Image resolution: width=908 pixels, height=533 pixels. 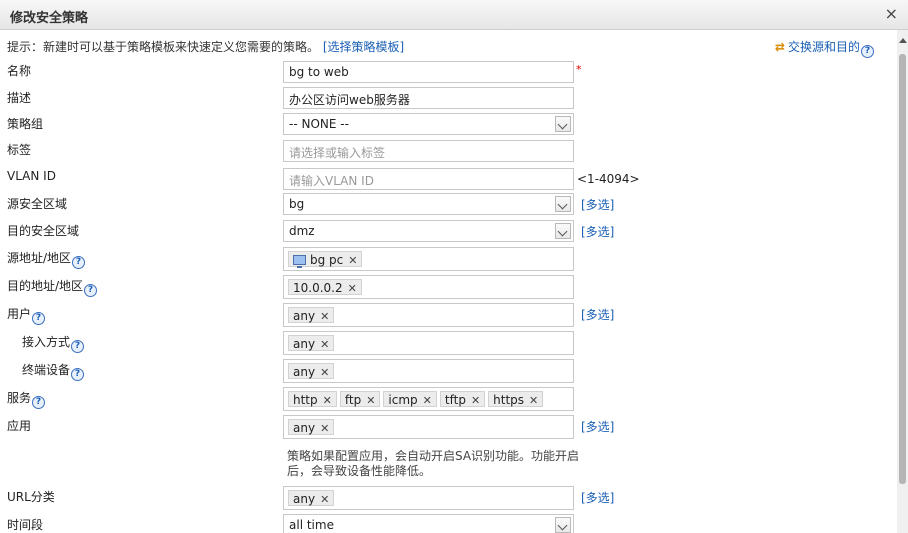 What do you see at coordinates (428, 523) in the screenshot?
I see `schedule-select: all time` at bounding box center [428, 523].